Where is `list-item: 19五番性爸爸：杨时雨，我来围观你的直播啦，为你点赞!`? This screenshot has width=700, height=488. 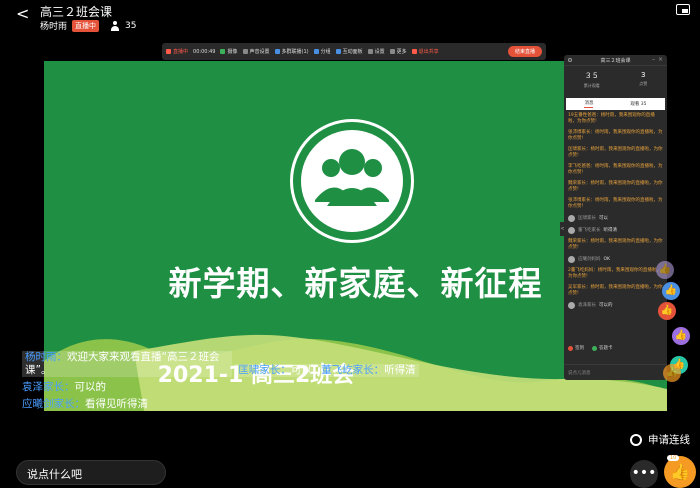
list-item: 19五番性爸爸：杨时雨，我来围观你的直播啦，为你点赞! is located at coordinates (611, 118).